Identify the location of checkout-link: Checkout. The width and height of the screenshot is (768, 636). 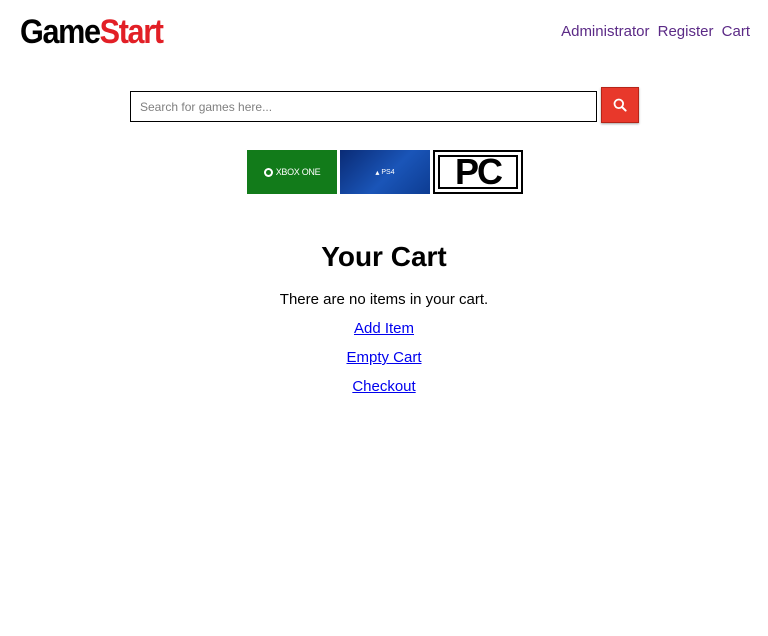
(383, 386).